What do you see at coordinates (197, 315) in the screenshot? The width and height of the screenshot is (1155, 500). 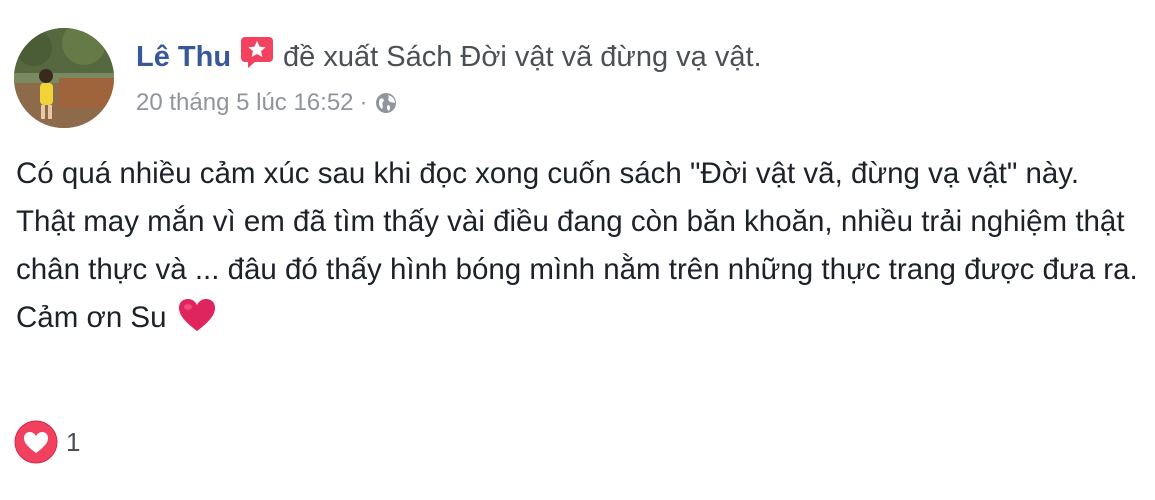 I see `red-heart-icon` at bounding box center [197, 315].